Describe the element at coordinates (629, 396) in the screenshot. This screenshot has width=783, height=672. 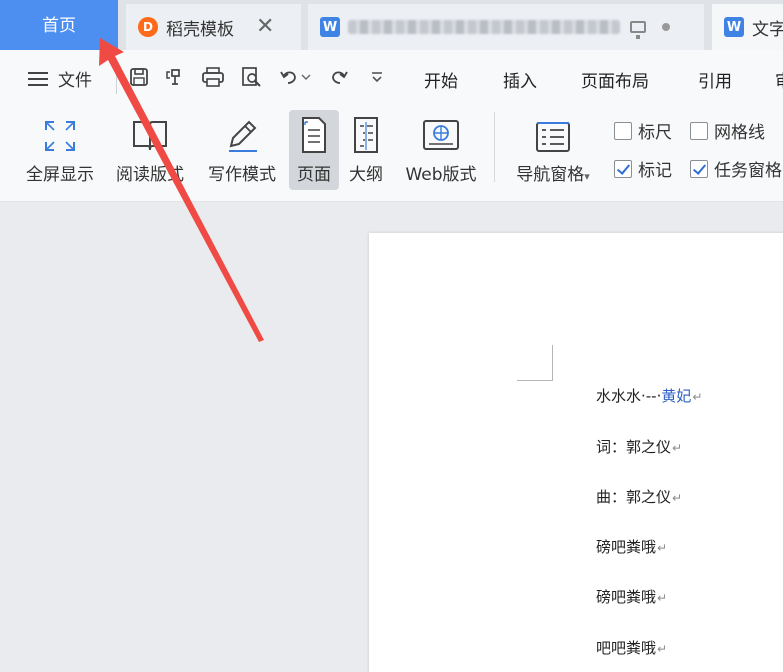
I see `song-title-text: 水水水·--·` at that location.